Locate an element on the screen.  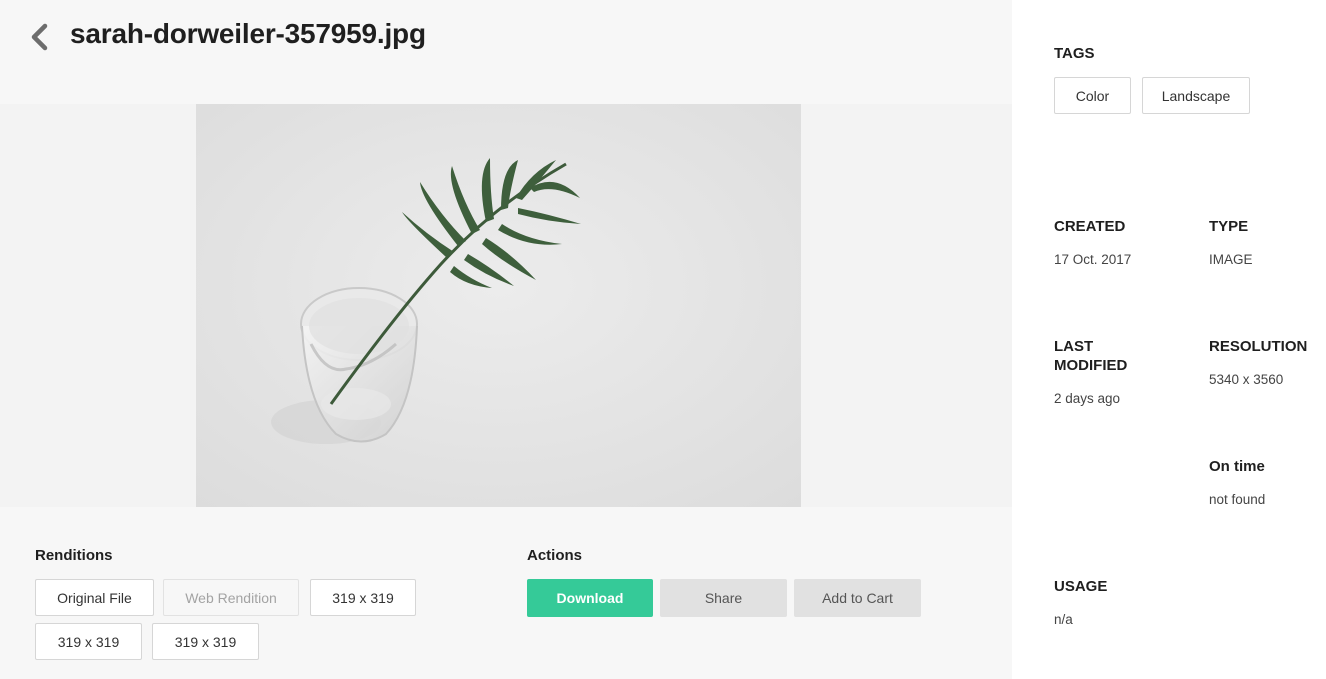
tag-landscape: Landscape is located at coordinates (1196, 95).